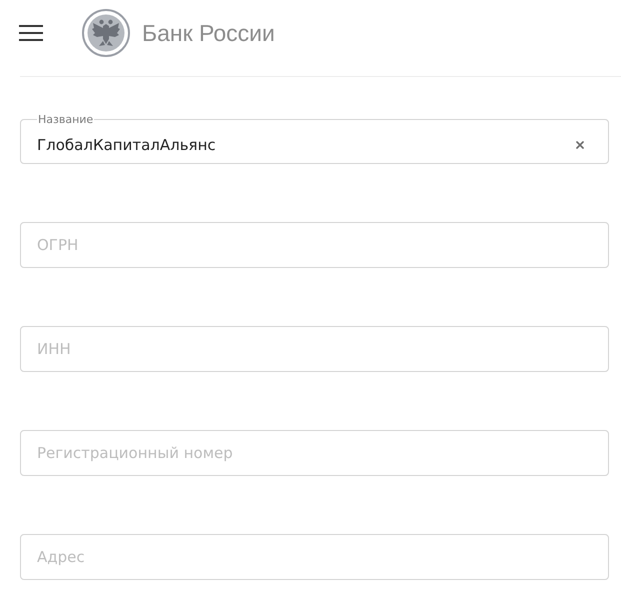 Image resolution: width=621 pixels, height=600 pixels. I want to click on field-placeholder: Регистрационный номер, so click(135, 453).